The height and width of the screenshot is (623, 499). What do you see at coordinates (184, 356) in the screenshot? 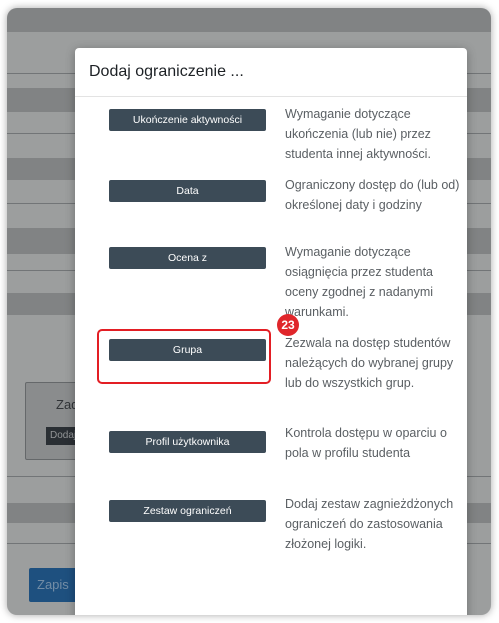
I see `group-highlight-frame` at bounding box center [184, 356].